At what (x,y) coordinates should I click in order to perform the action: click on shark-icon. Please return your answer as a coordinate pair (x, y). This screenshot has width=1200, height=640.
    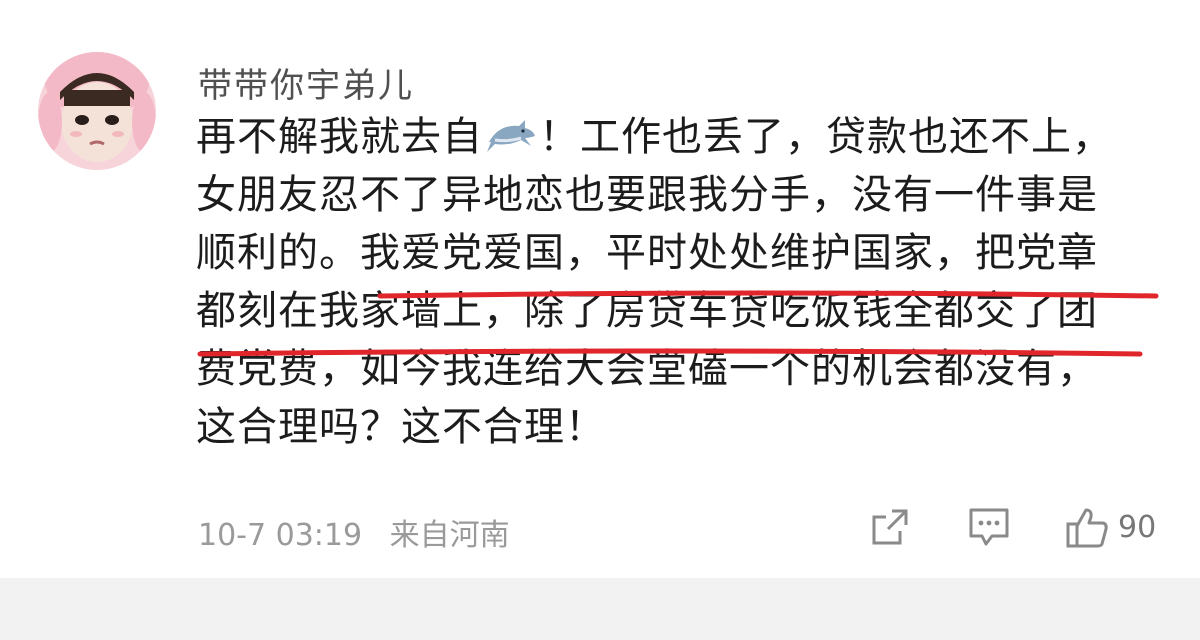
    Looking at the image, I should click on (511, 134).